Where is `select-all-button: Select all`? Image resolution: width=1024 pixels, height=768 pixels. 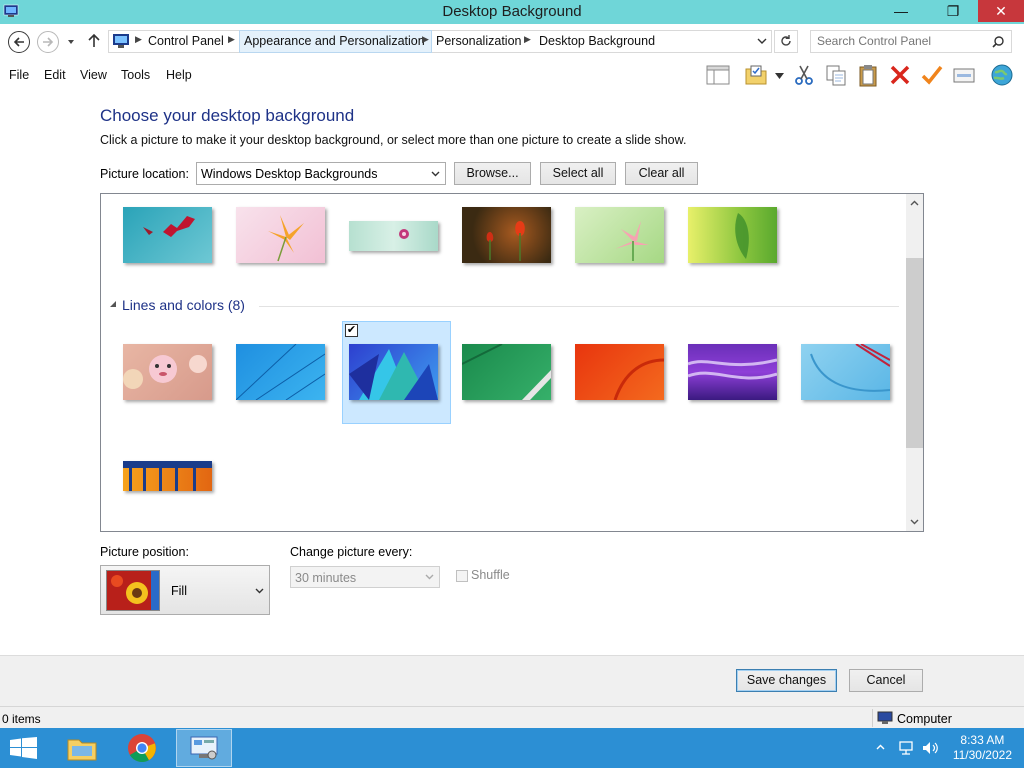 select-all-button: Select all is located at coordinates (578, 173).